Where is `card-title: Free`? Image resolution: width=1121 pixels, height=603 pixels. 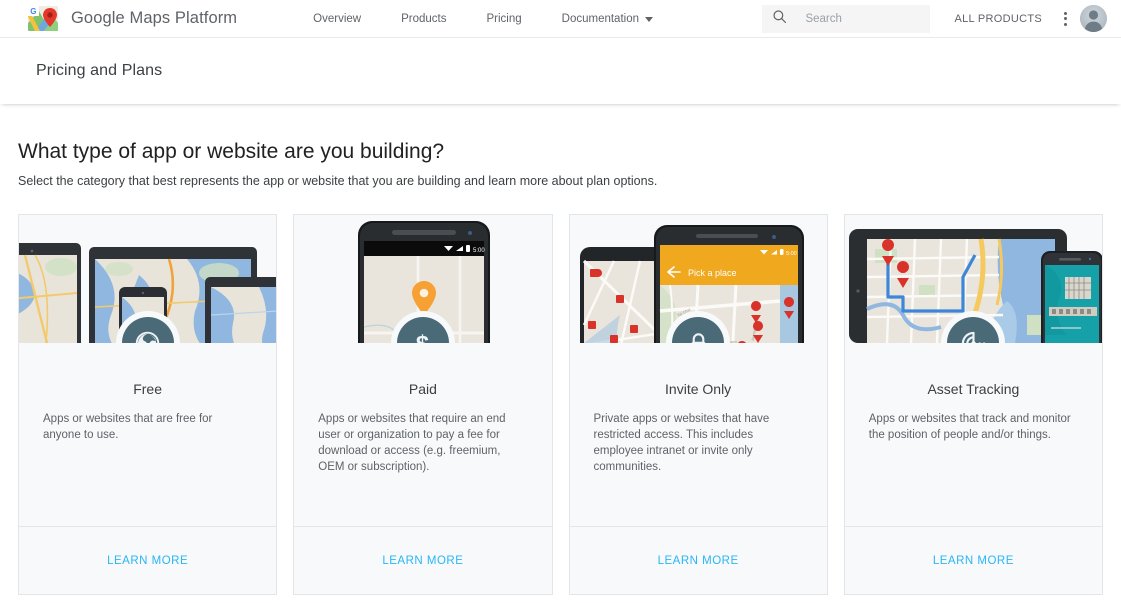 card-title: Free is located at coordinates (148, 389).